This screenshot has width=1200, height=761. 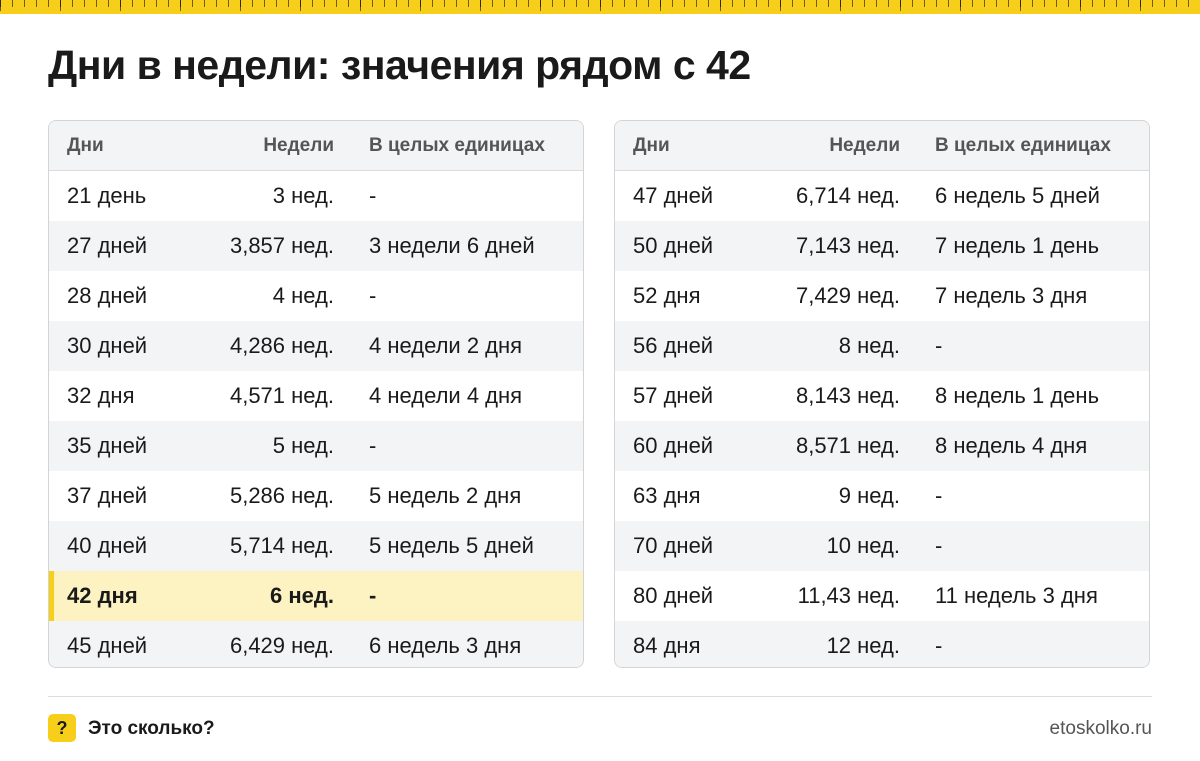 I want to click on cell-weeks: 11,43 нед., so click(x=848, y=595).